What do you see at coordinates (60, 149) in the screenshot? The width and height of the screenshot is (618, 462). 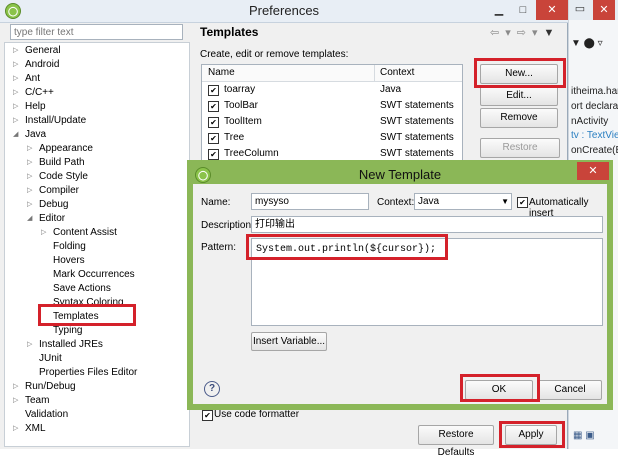 I see `tree-item-appearance: ▷ Appearance` at bounding box center [60, 149].